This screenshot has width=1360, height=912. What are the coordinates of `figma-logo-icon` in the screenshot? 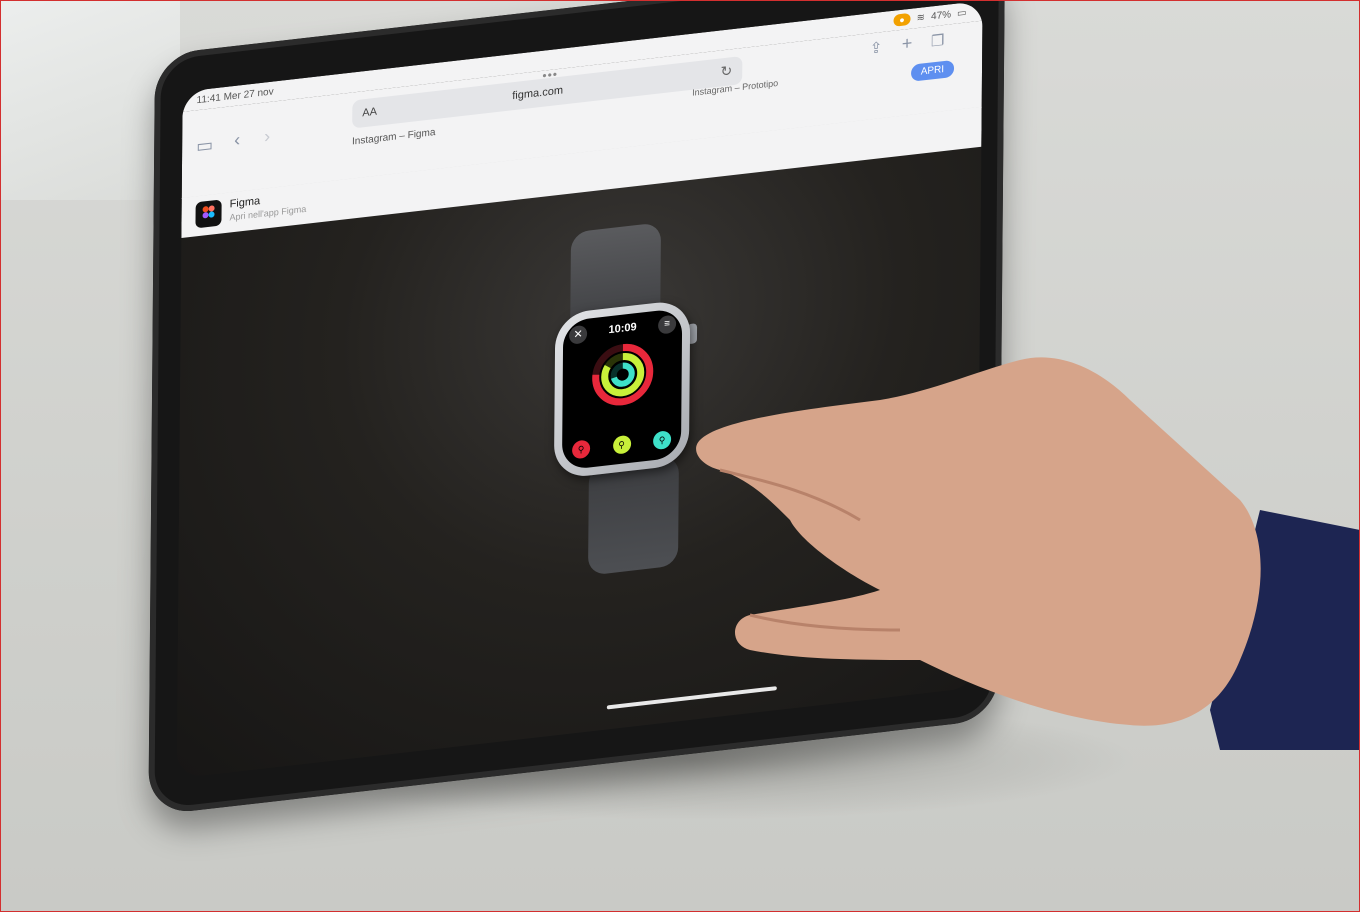 It's located at (208, 214).